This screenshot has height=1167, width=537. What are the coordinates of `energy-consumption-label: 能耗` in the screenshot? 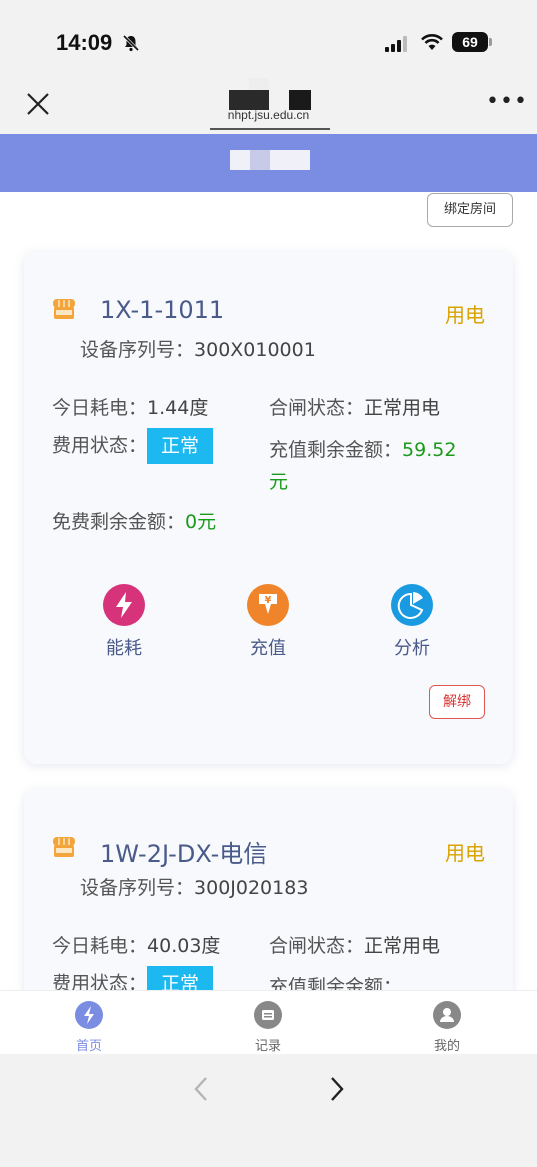 It's located at (124, 648).